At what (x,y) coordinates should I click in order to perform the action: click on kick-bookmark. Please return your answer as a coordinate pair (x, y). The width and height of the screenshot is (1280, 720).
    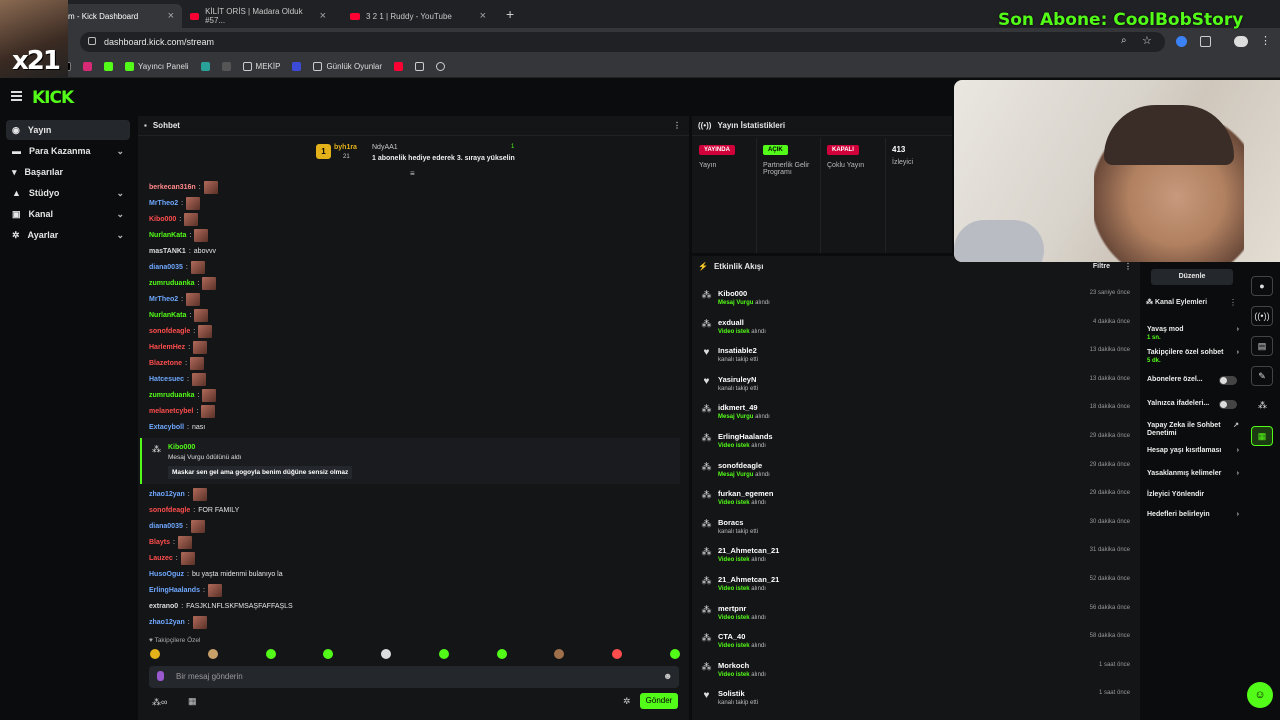
    Looking at the image, I should click on (108, 66).